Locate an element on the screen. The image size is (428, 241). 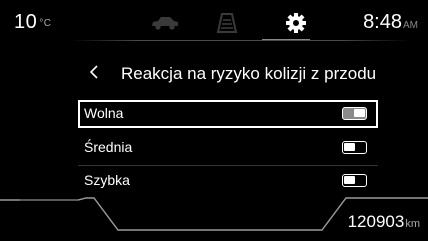
clock-period: AM is located at coordinates (410, 25).